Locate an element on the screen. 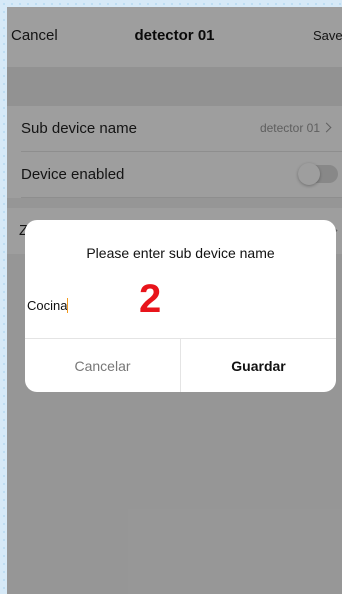  dialog-actions: Cancelar Guardar is located at coordinates (180, 365).